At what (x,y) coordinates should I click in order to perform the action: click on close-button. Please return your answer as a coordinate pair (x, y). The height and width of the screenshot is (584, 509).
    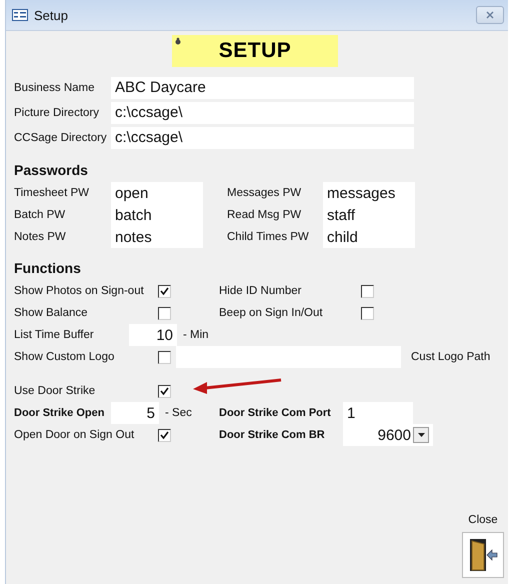
    Looking at the image, I should click on (483, 555).